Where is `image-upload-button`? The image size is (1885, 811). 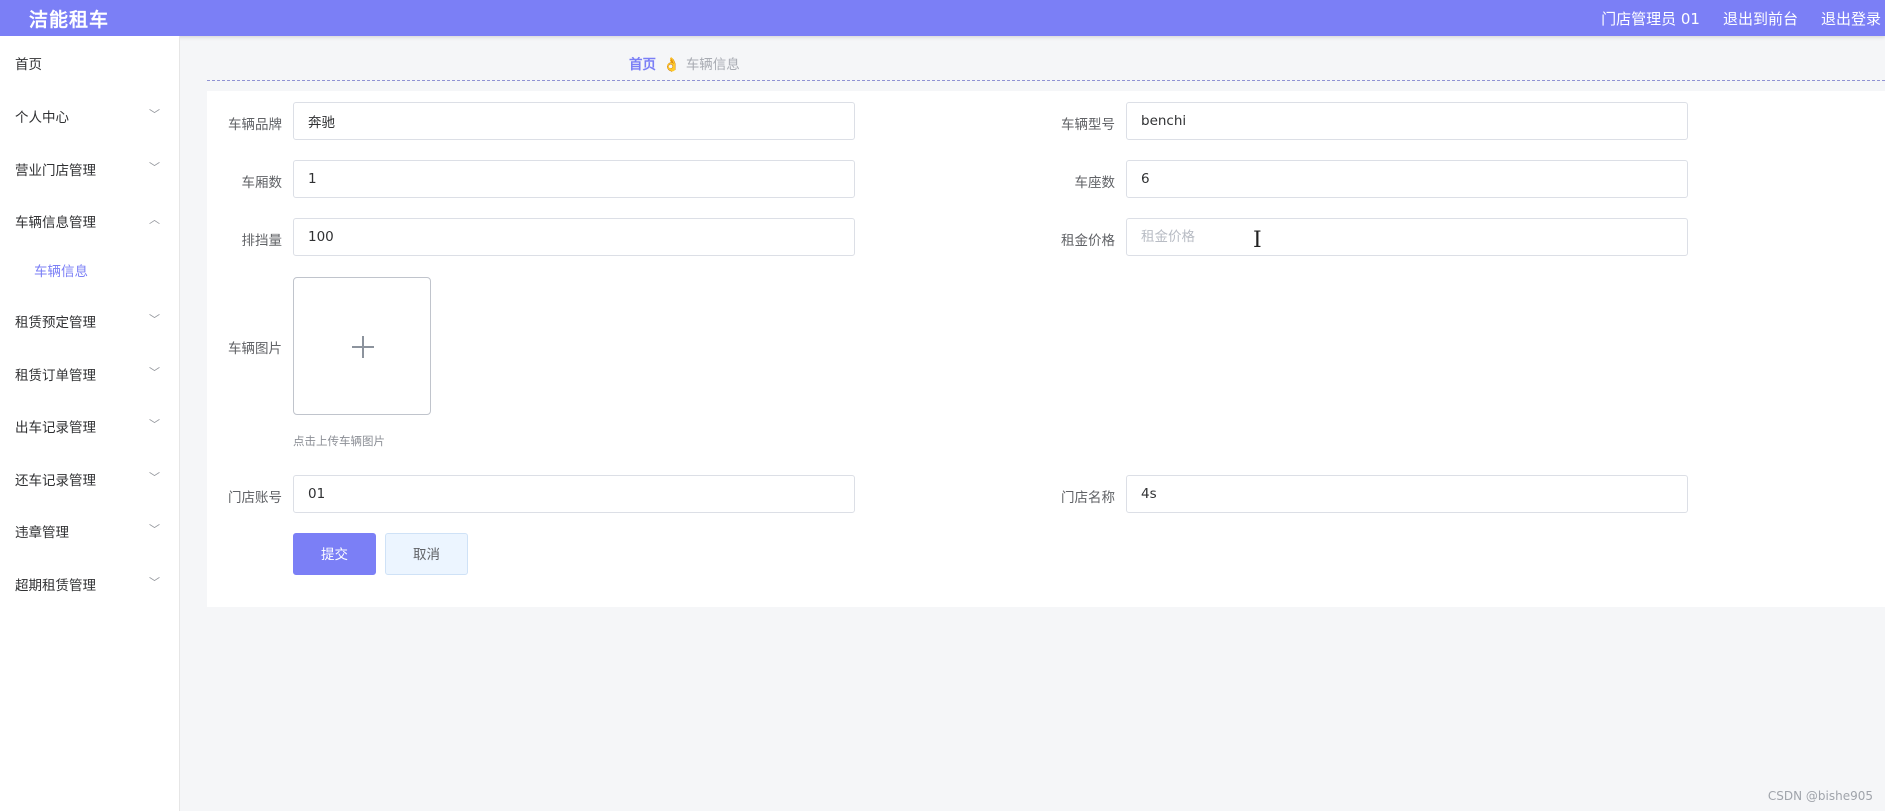 image-upload-button is located at coordinates (362, 346).